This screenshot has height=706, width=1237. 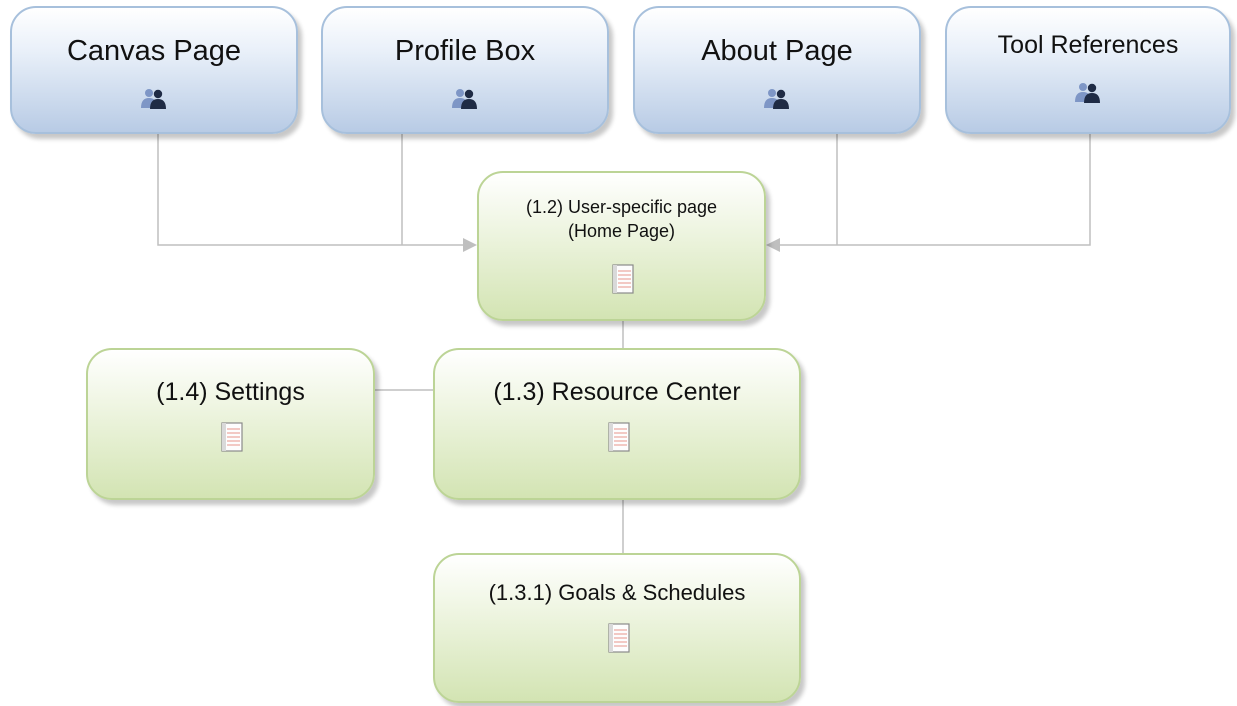 I want to click on node-resource-center-label: (1.3) Resource Center, so click(x=617, y=392).